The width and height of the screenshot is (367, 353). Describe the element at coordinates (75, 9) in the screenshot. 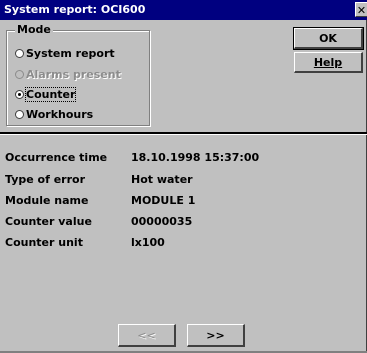

I see `window-title: System report: OCI600` at that location.